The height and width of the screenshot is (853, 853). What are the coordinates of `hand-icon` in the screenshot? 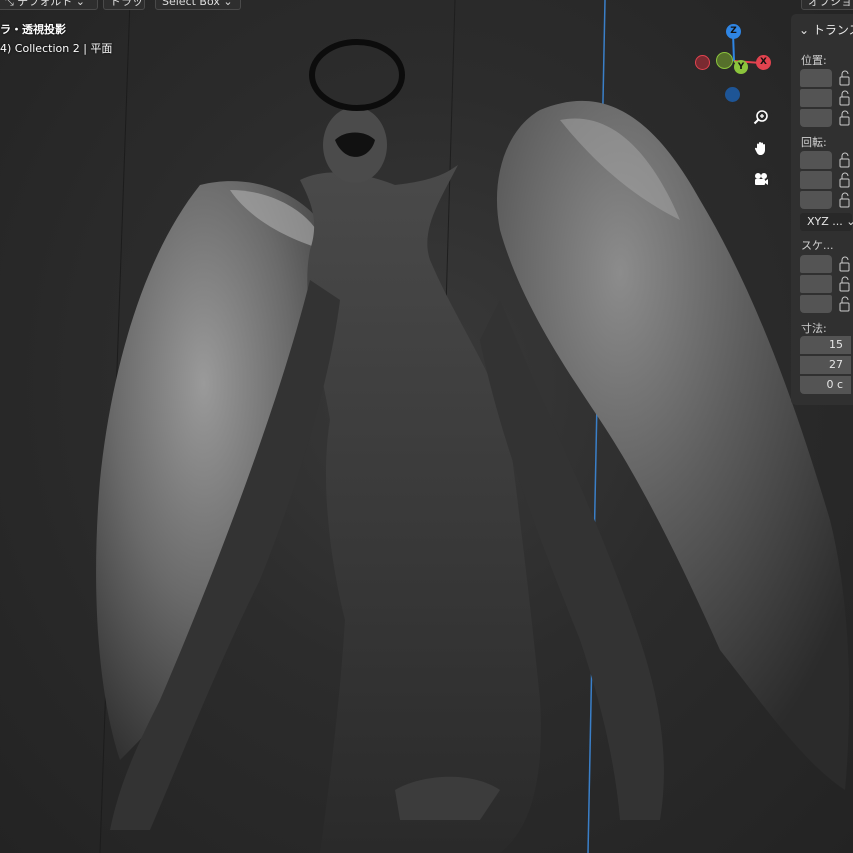 It's located at (759, 148).